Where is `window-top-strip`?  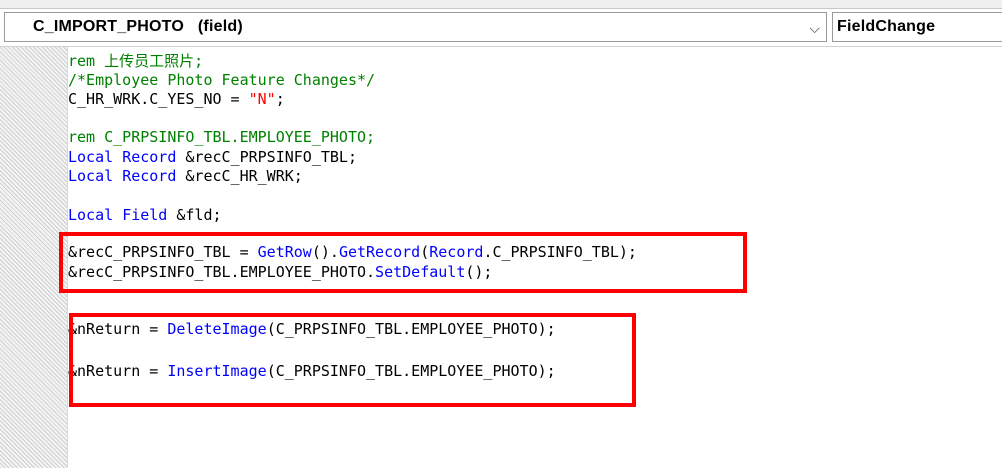
window-top-strip is located at coordinates (501, 4).